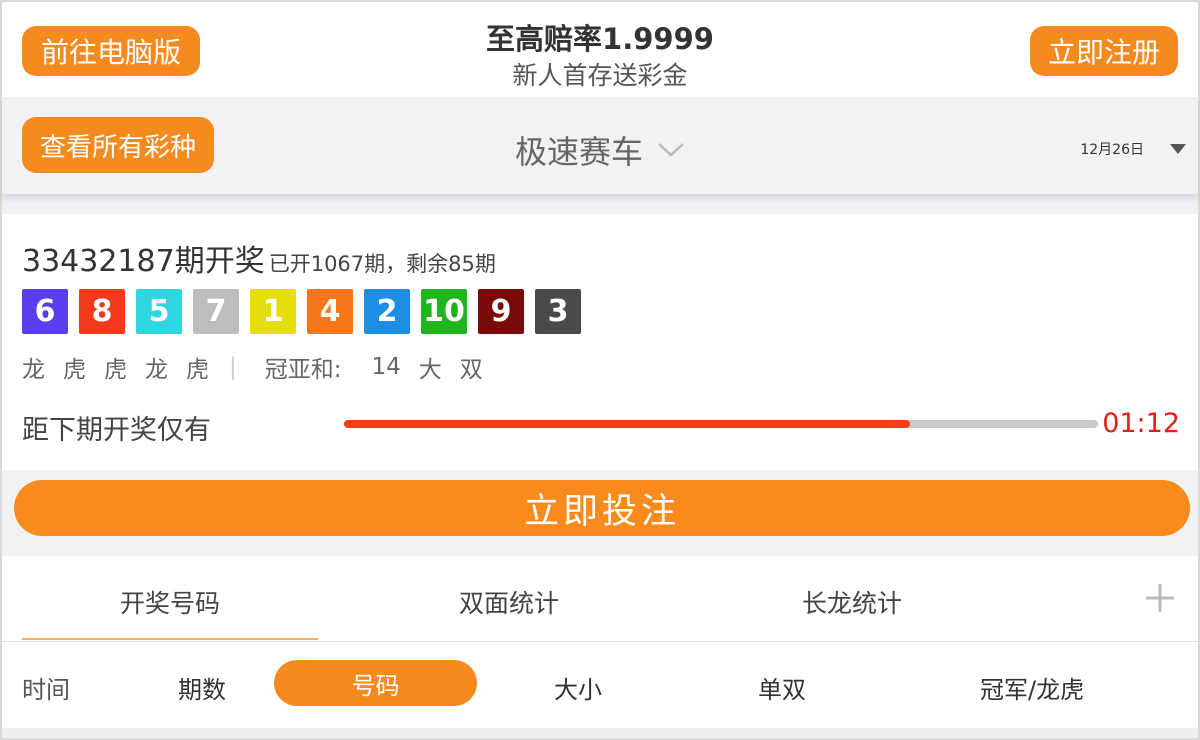 Image resolution: width=1200 pixels, height=740 pixels. What do you see at coordinates (1112, 150) in the screenshot?
I see `date-value: 12月26日` at bounding box center [1112, 150].